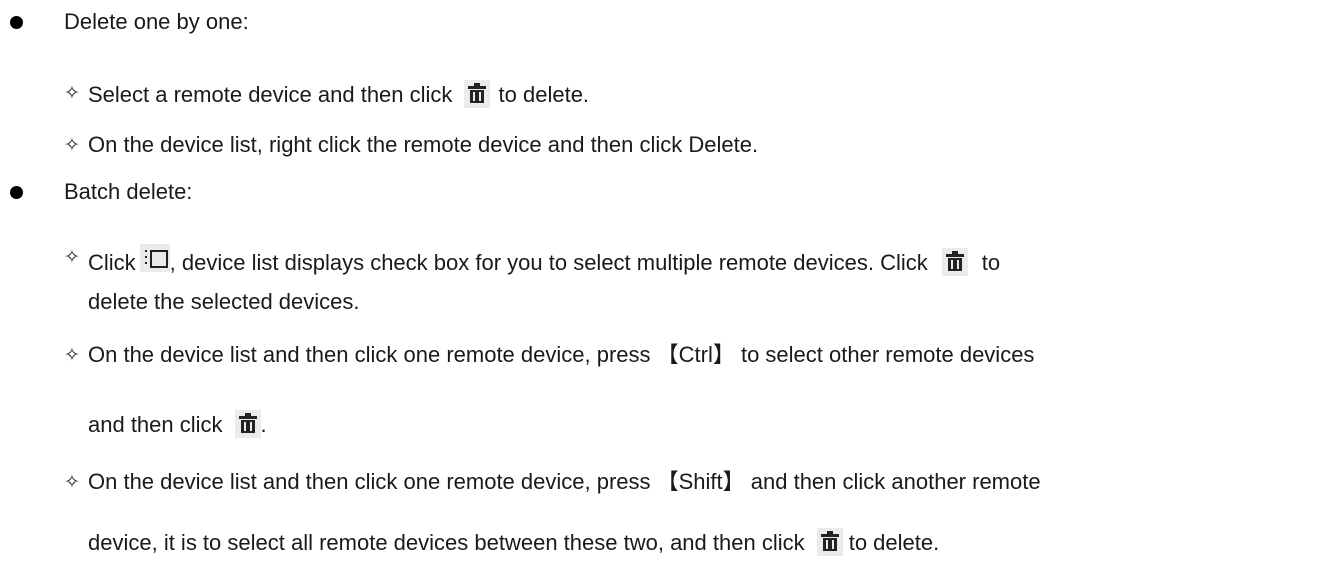 This screenshot has width=1323, height=565. I want to click on section-heading-batch-delete: Batch delete:, so click(128, 191).